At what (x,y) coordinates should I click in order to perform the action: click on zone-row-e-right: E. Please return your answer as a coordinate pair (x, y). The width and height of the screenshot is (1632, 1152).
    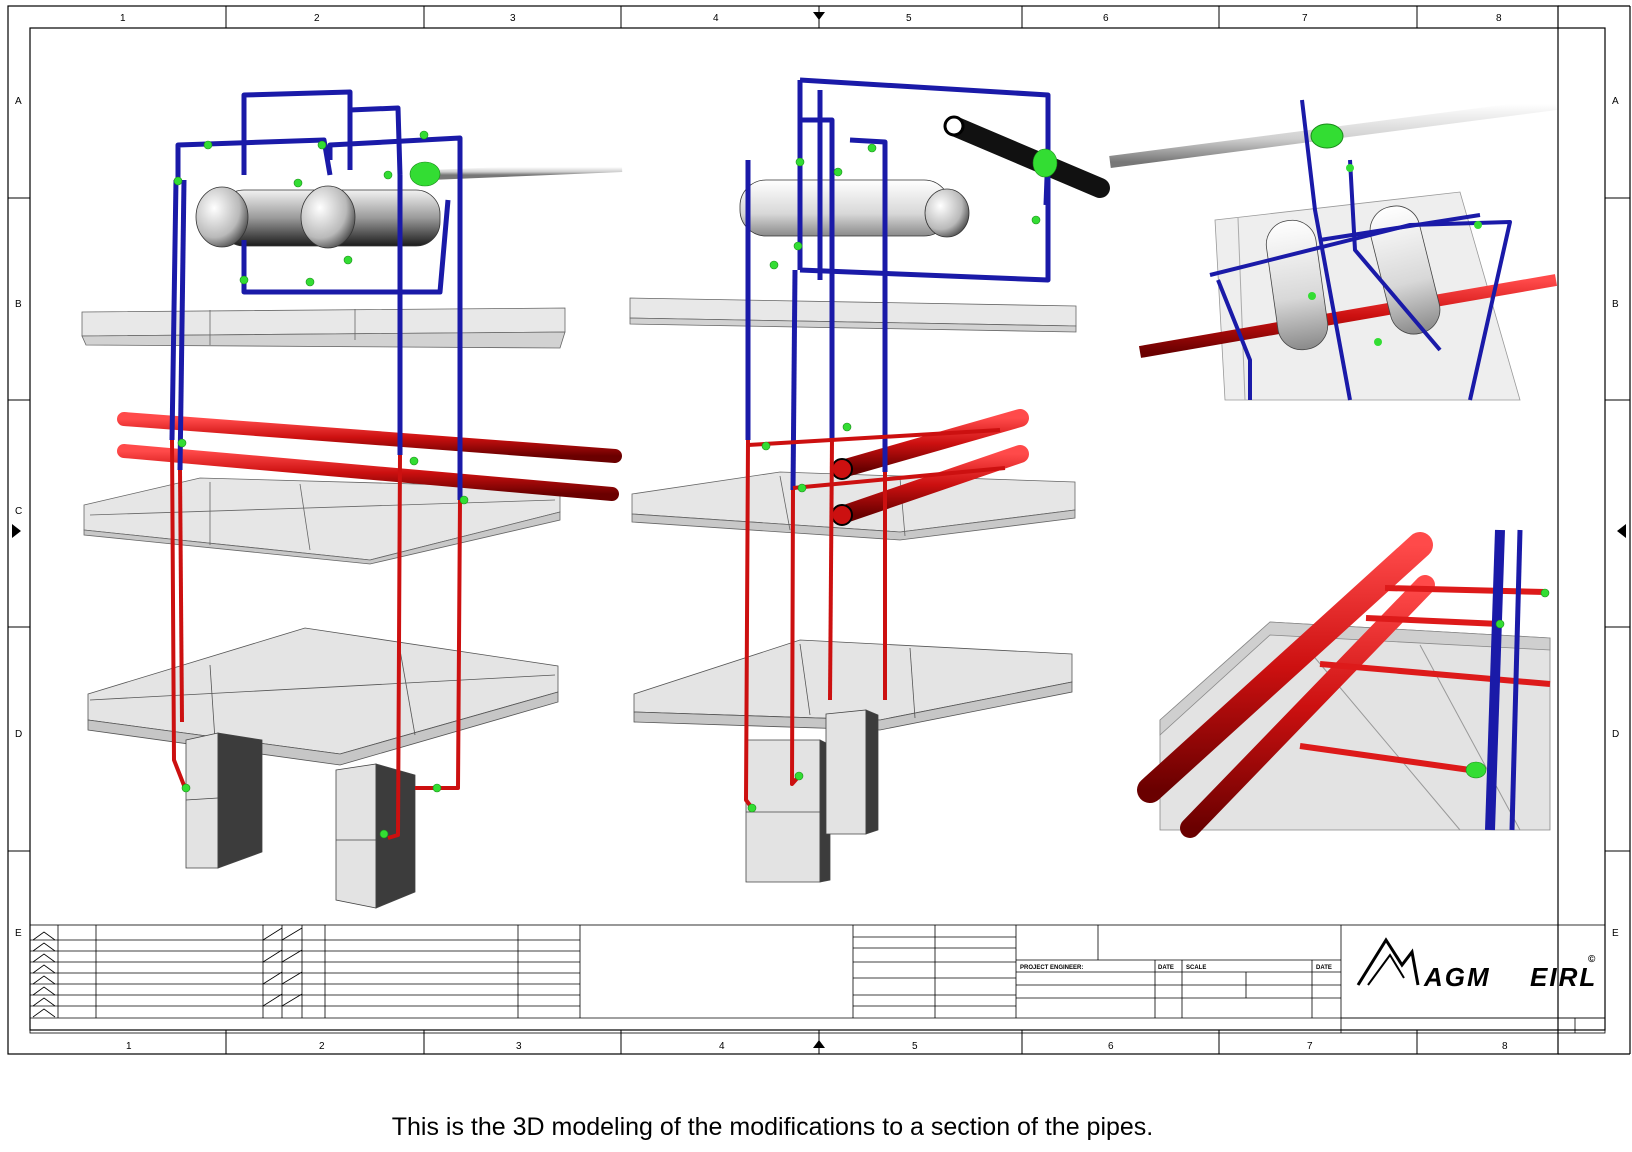
    Looking at the image, I should click on (1615, 933).